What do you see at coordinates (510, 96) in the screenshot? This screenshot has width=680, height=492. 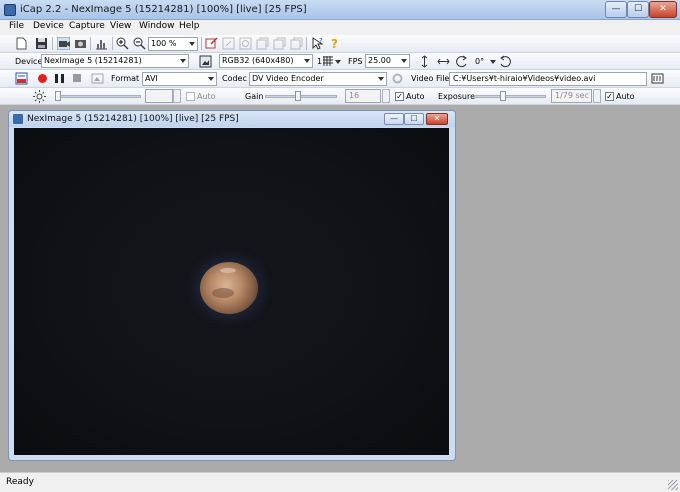 I see `exposure-slider` at bounding box center [510, 96].